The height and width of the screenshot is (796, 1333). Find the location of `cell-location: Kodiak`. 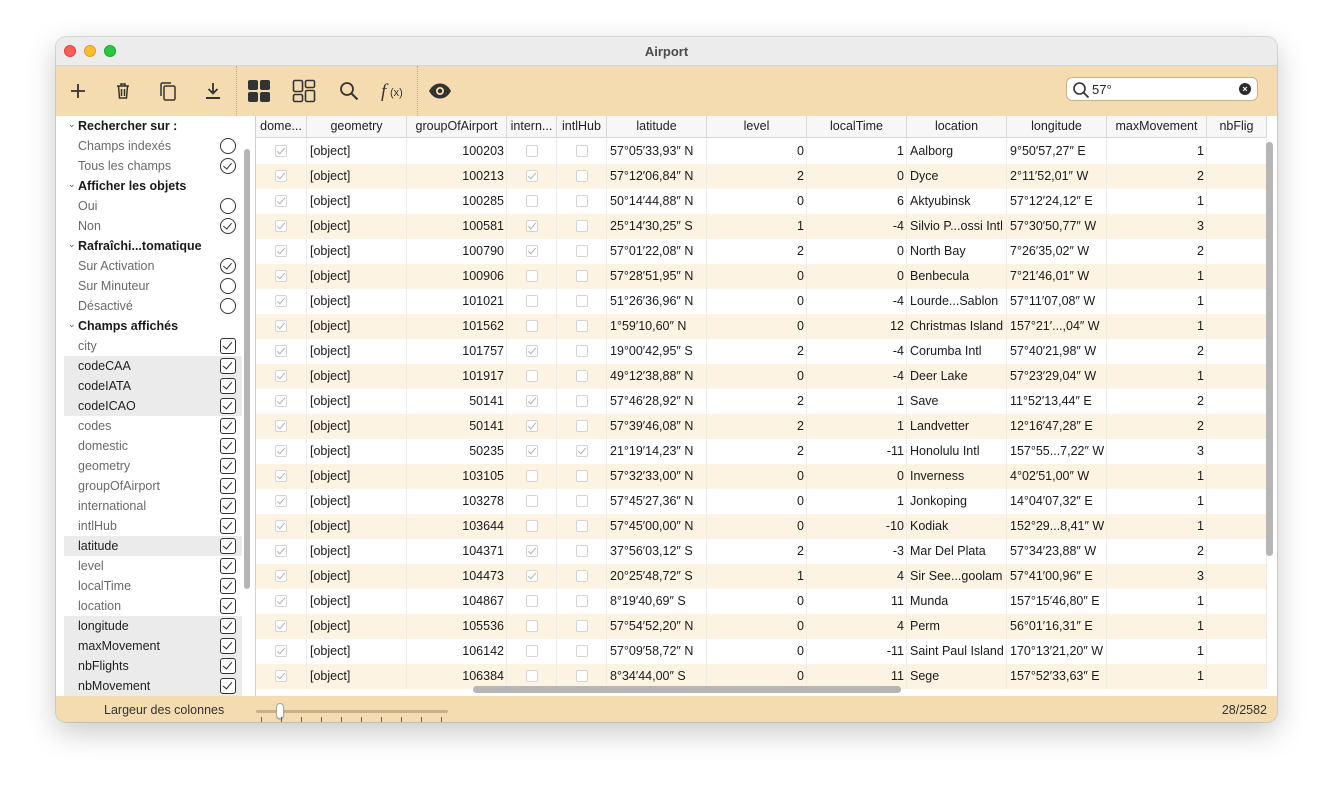

cell-location: Kodiak is located at coordinates (957, 526).